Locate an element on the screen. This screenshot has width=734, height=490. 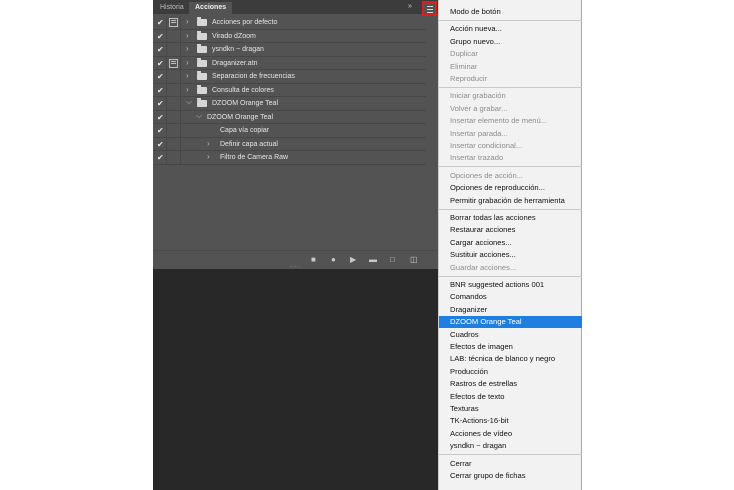
action-row-label: Definir capa actual is located at coordinates (249, 144).